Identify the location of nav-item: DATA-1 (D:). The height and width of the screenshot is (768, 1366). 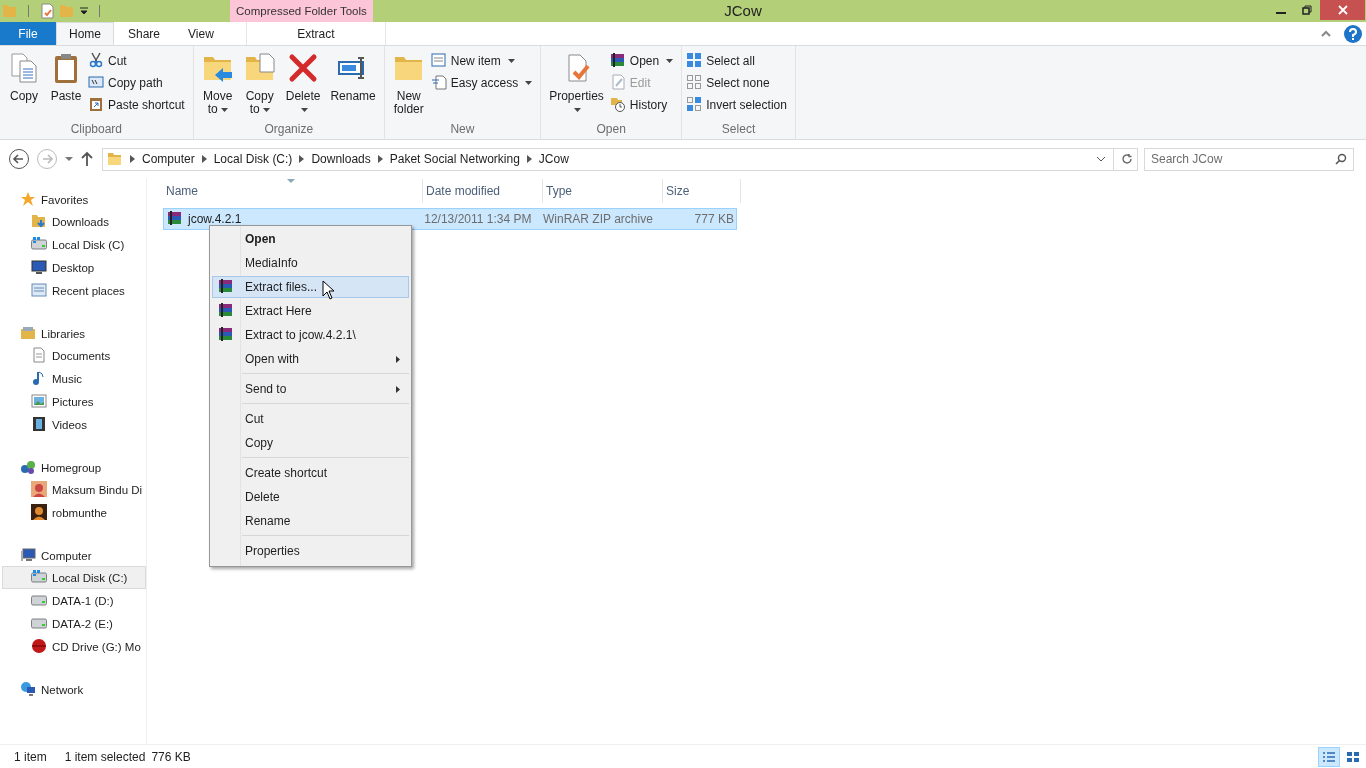
(74, 600).